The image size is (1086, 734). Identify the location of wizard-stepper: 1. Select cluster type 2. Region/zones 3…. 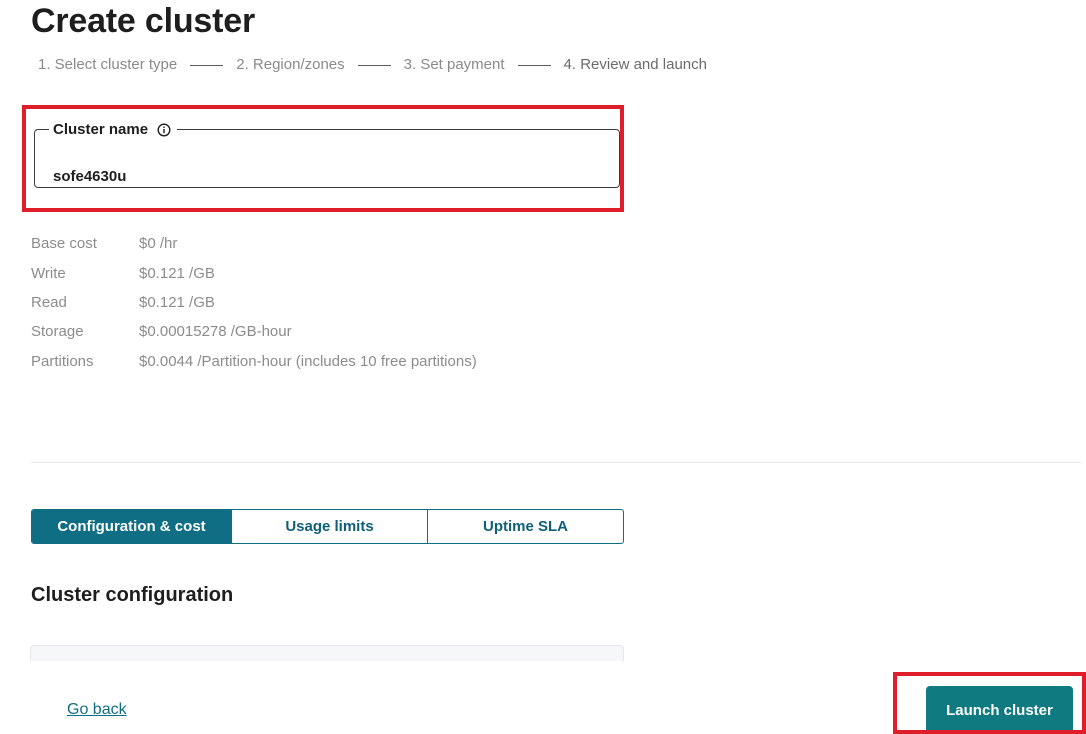
(372, 65).